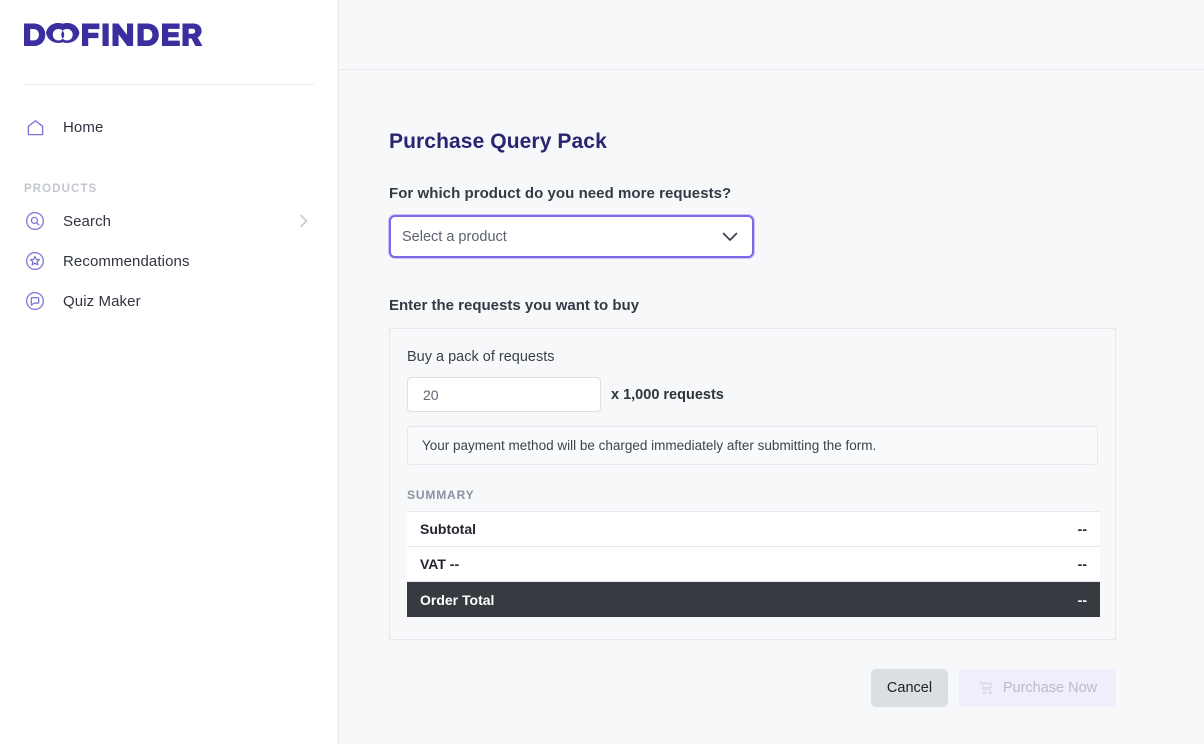 The image size is (1204, 744). I want to click on sidebar-item-home: Home, so click(169, 127).